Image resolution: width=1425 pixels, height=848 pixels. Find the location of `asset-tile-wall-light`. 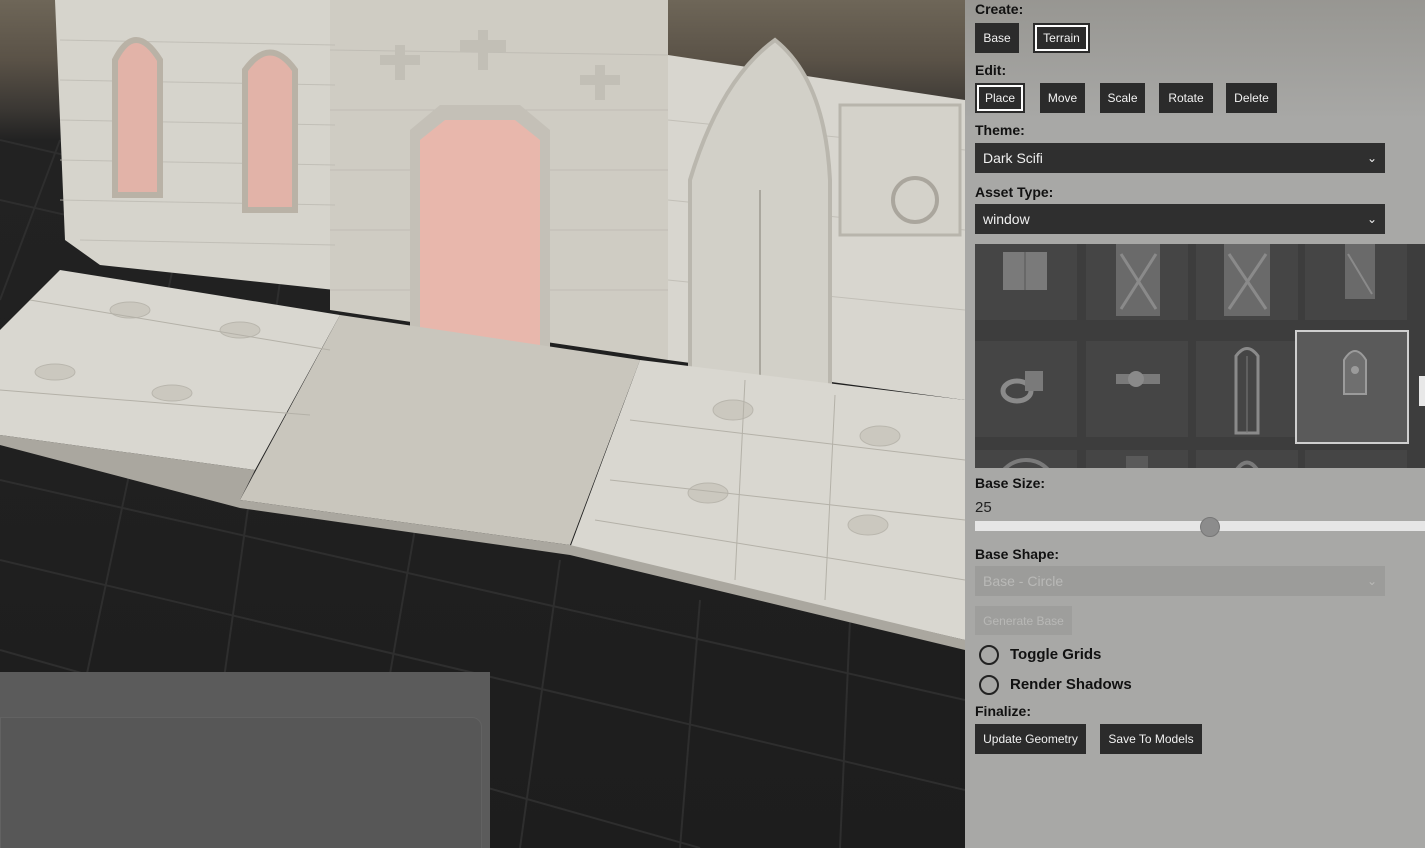

asset-tile-wall-light is located at coordinates (1137, 389).